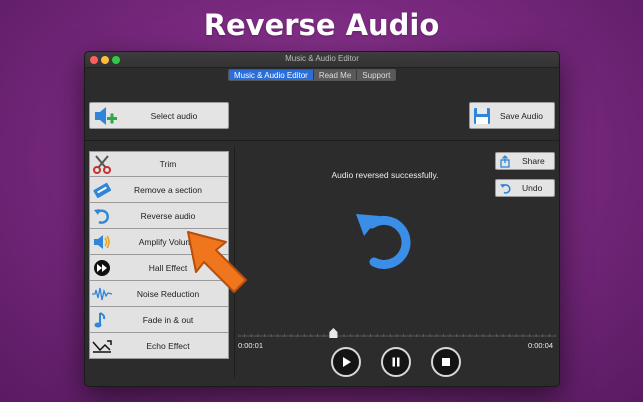 Image resolution: width=643 pixels, height=402 pixels. What do you see at coordinates (505, 161) in the screenshot?
I see `share-icon` at bounding box center [505, 161].